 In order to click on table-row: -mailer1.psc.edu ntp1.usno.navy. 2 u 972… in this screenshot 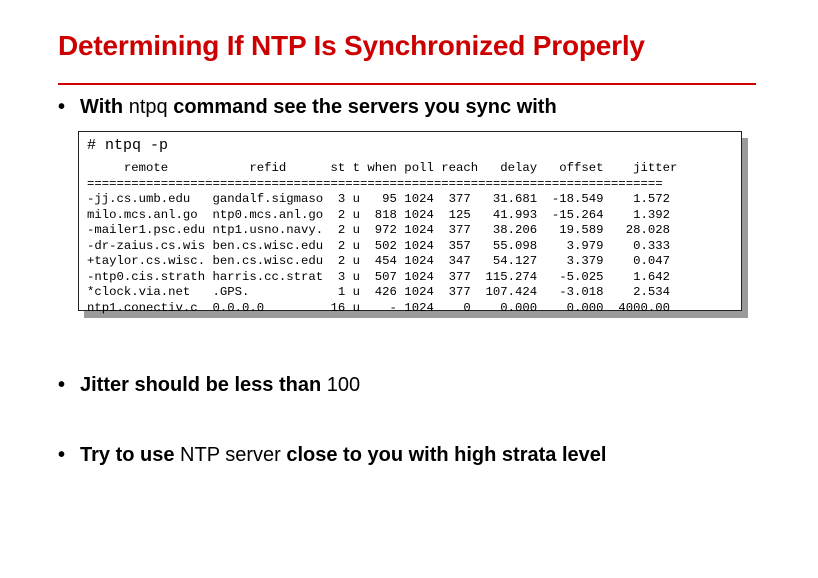, I will do `click(378, 230)`.